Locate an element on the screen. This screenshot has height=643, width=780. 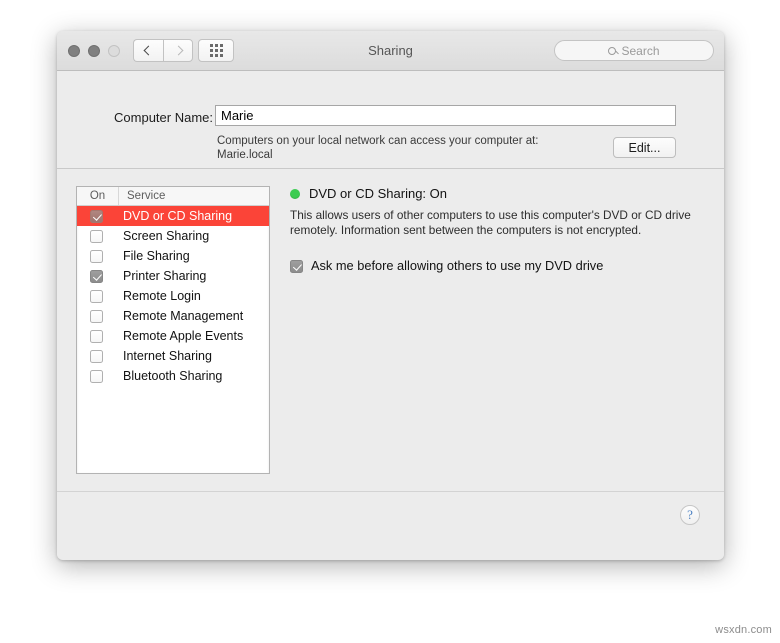
search-placeholder: Search is located at coordinates (640, 50).